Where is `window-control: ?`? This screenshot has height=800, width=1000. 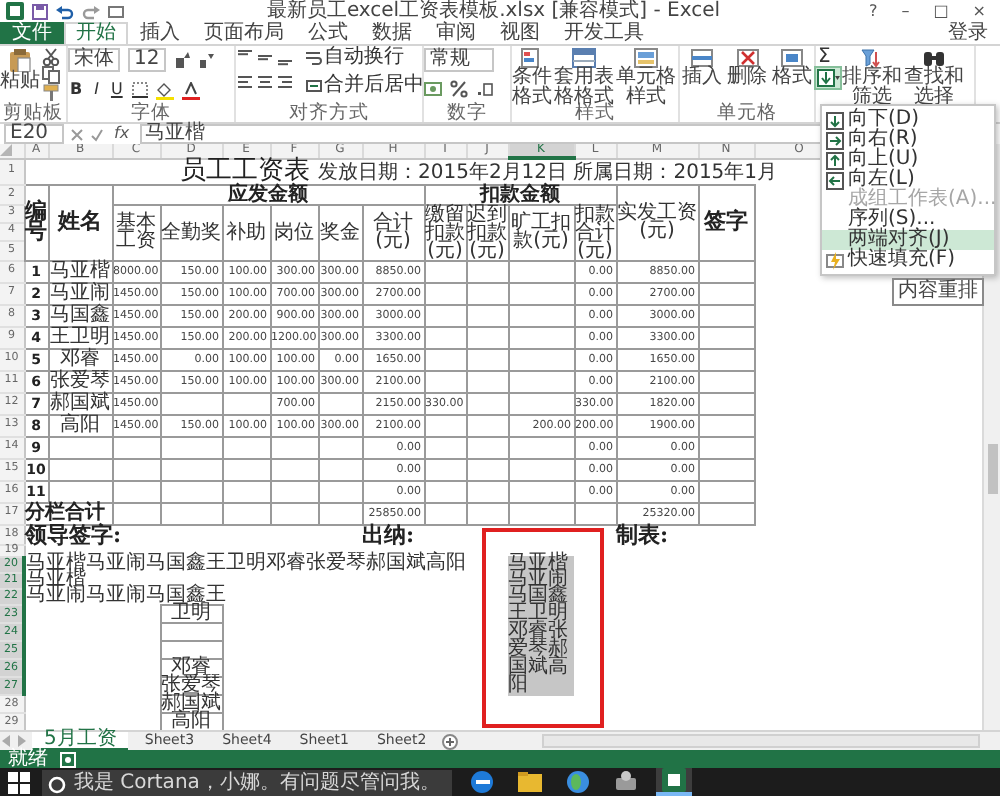
window-control: ? is located at coordinates (873, 11).